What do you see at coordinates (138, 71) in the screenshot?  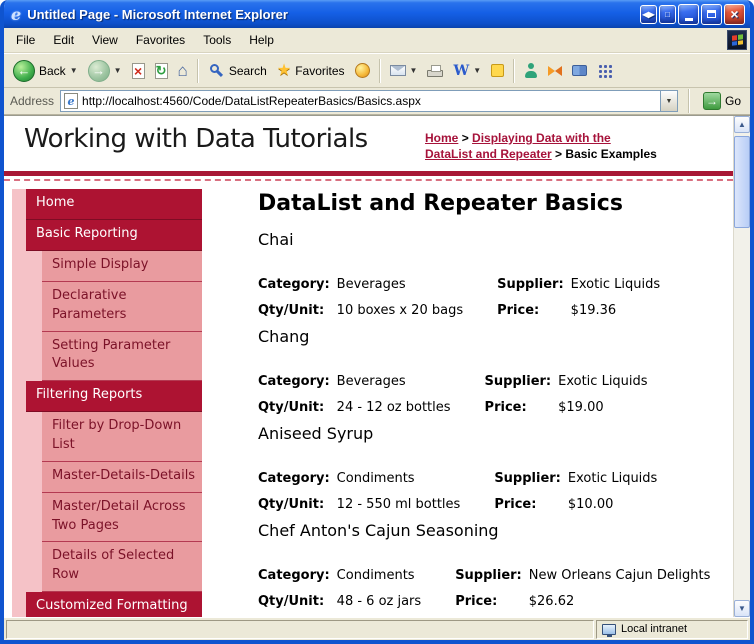 I see `stop-button: ×` at bounding box center [138, 71].